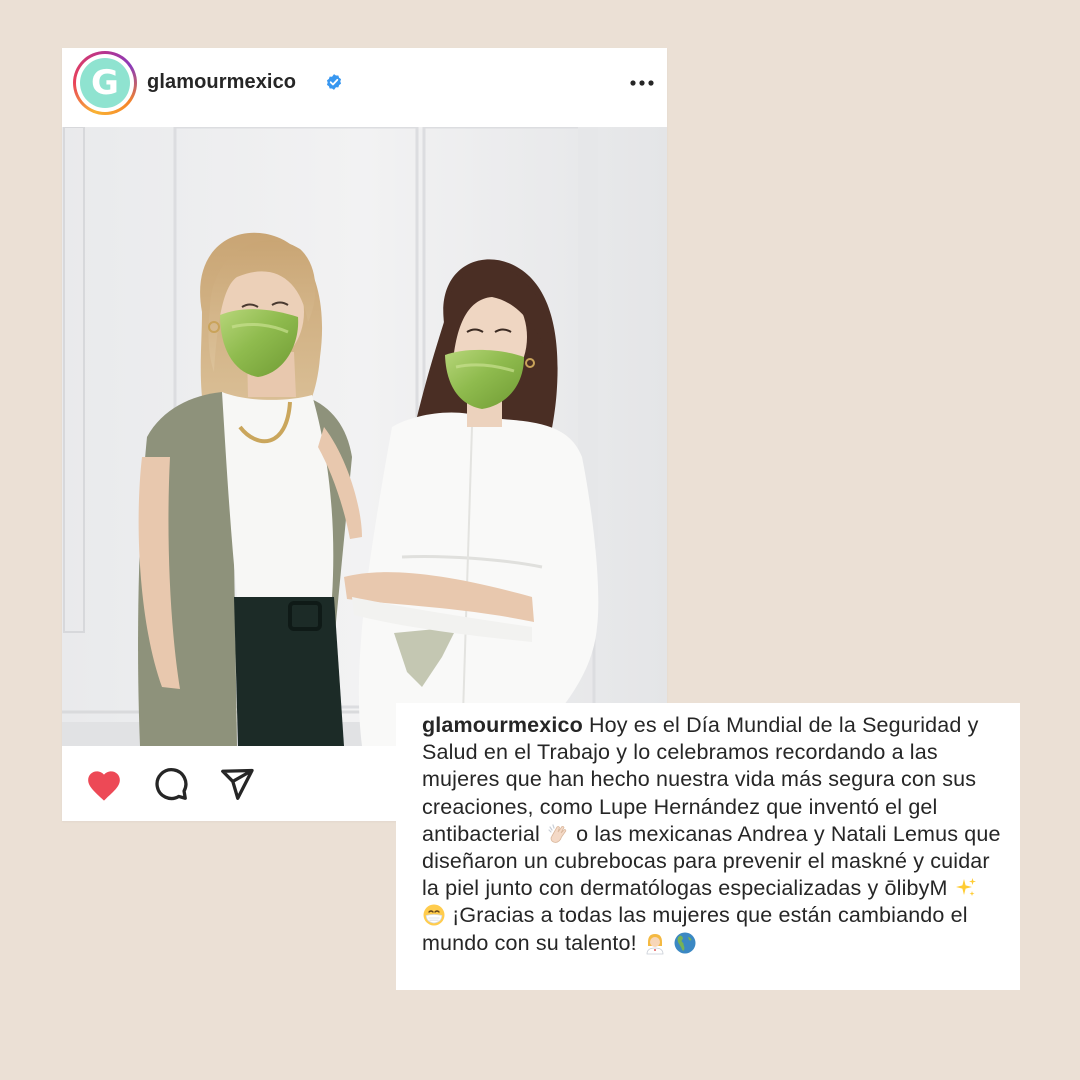  Describe the element at coordinates (334, 82) in the screenshot. I see `verified-badge-icon` at that location.